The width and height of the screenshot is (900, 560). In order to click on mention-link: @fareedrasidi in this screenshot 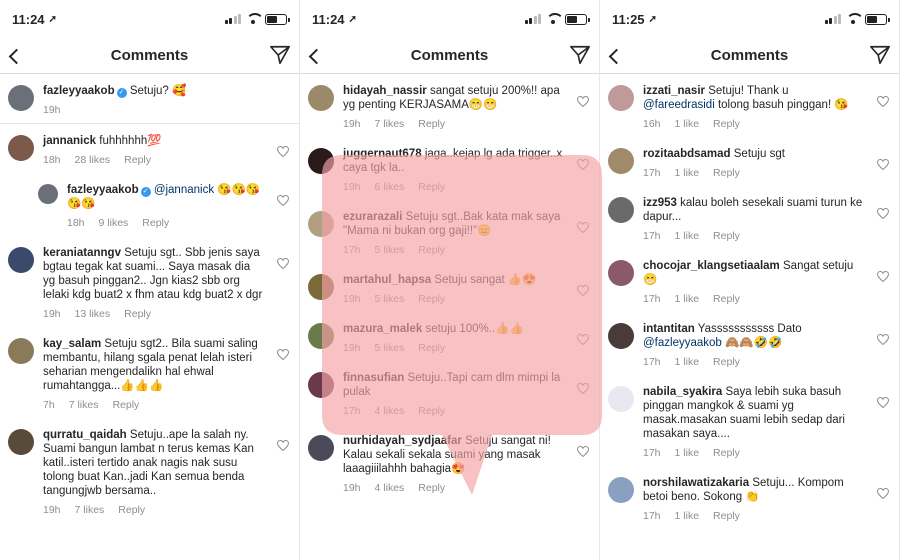, I will do `click(679, 105)`.